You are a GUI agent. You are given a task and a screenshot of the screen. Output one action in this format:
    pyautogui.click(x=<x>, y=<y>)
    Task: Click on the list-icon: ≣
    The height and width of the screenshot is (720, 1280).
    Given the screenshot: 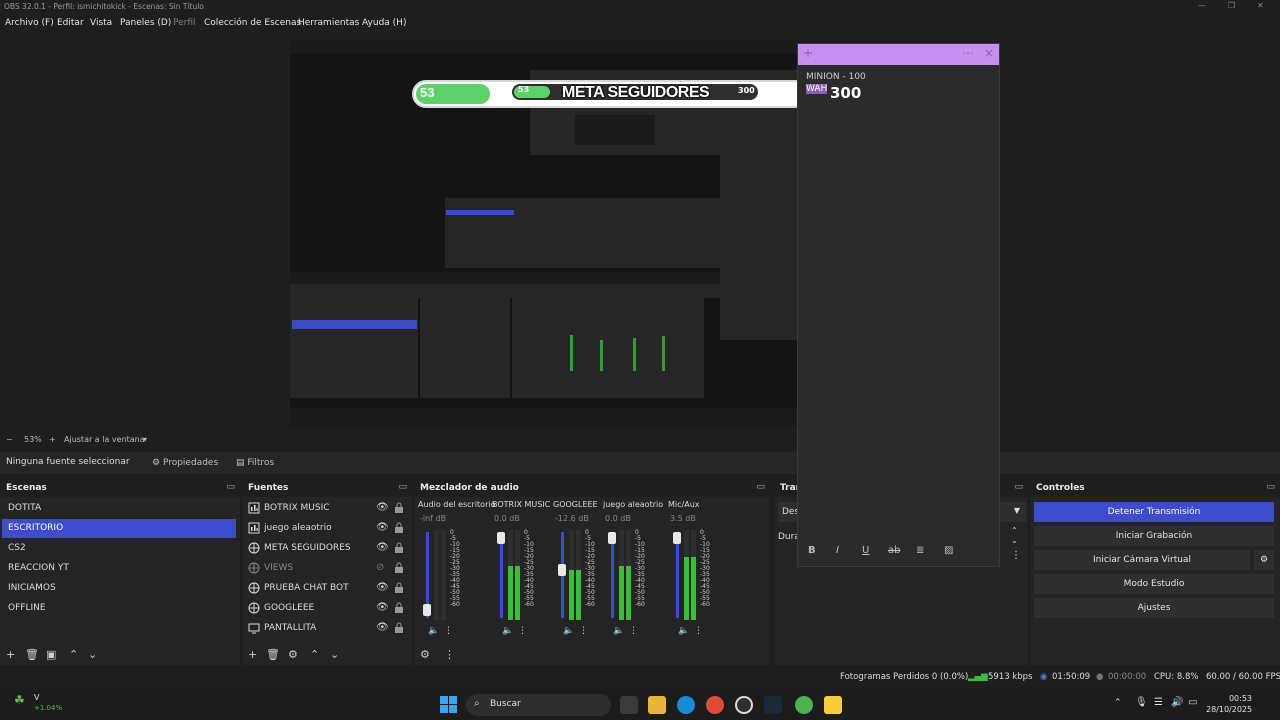 What is the action you would take?
    pyautogui.click(x=920, y=550)
    